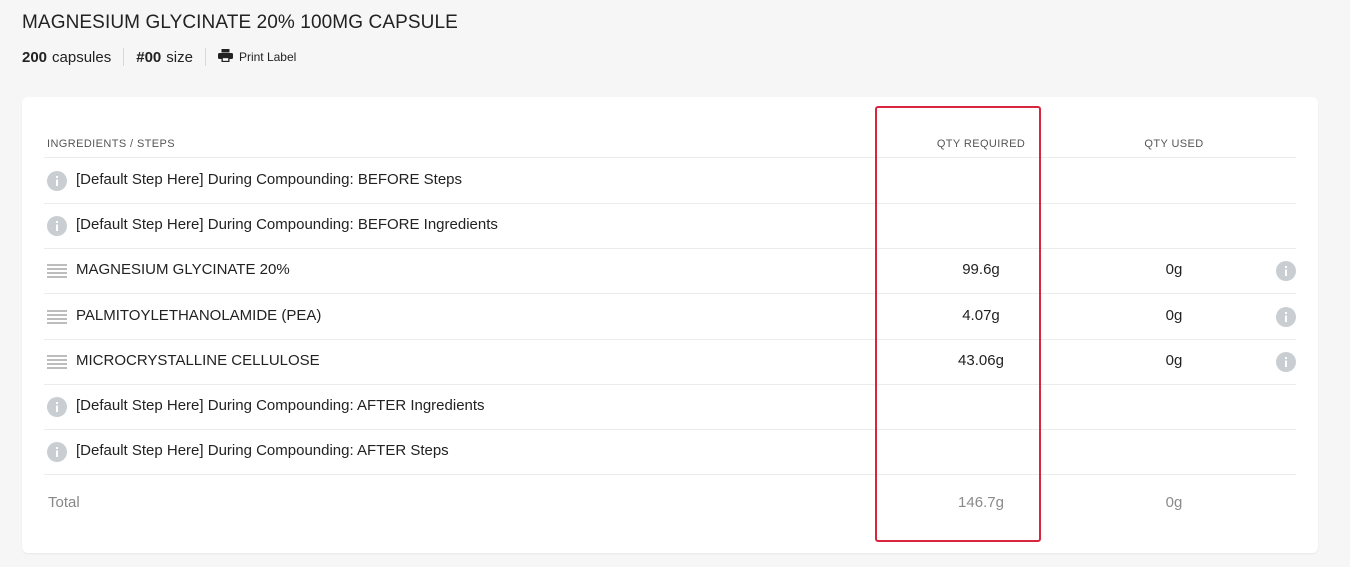 Image resolution: width=1350 pixels, height=567 pixels. What do you see at coordinates (670, 504) in the screenshot?
I see `total-row: Total 146.7g 0g` at bounding box center [670, 504].